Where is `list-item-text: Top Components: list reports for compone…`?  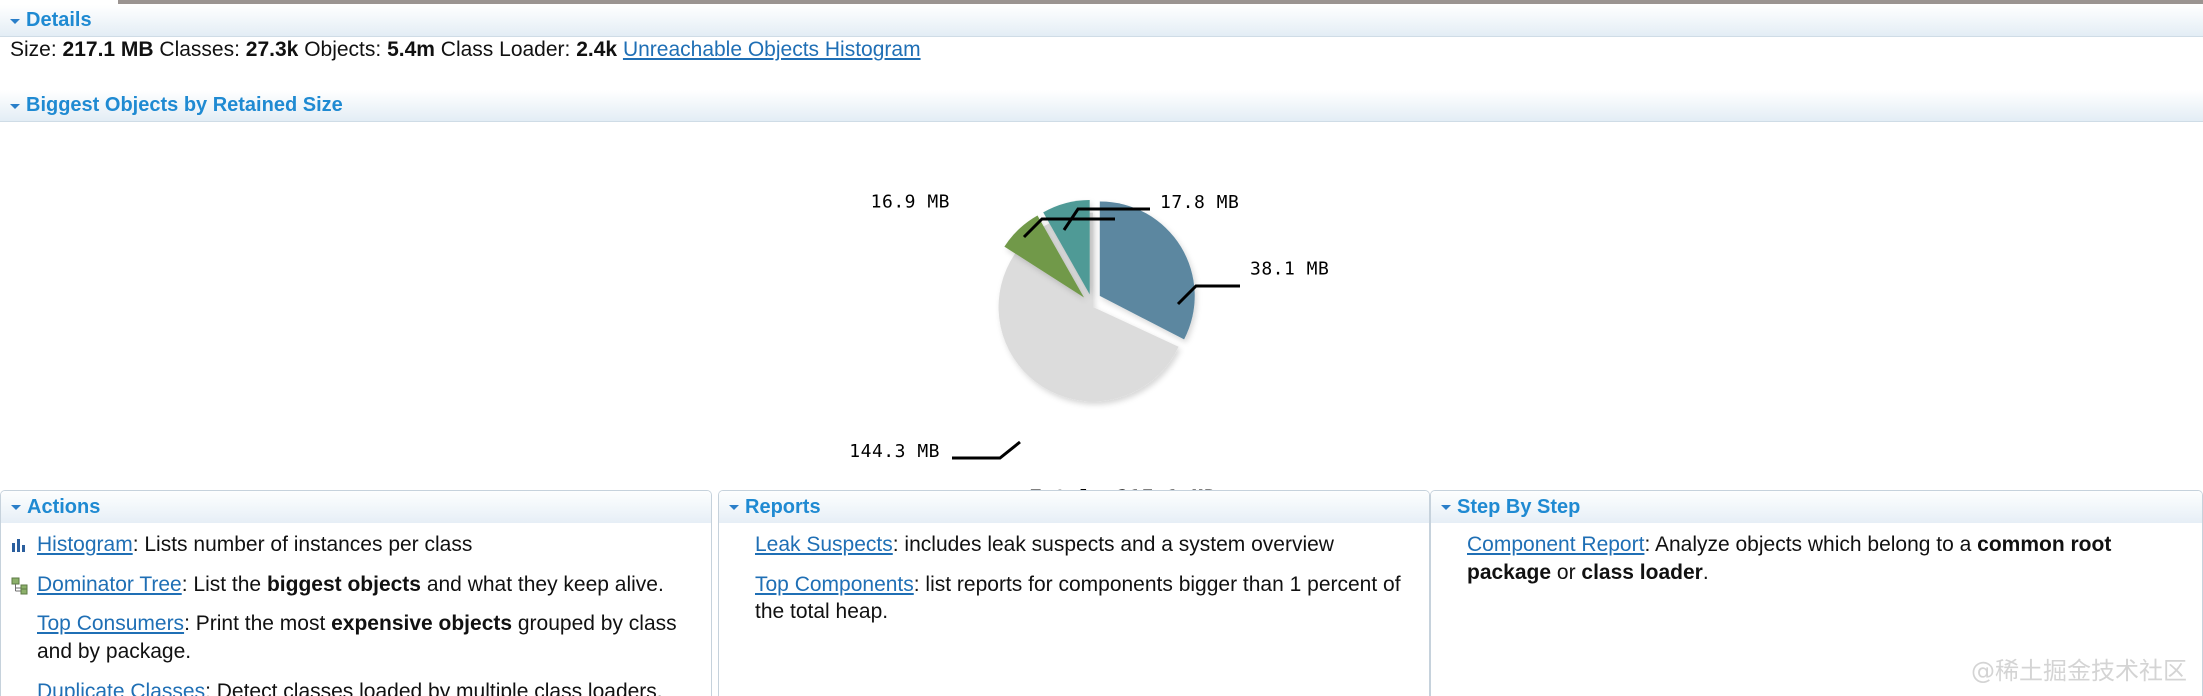
list-item-text: Top Components: list reports for compone… is located at coordinates (1087, 598).